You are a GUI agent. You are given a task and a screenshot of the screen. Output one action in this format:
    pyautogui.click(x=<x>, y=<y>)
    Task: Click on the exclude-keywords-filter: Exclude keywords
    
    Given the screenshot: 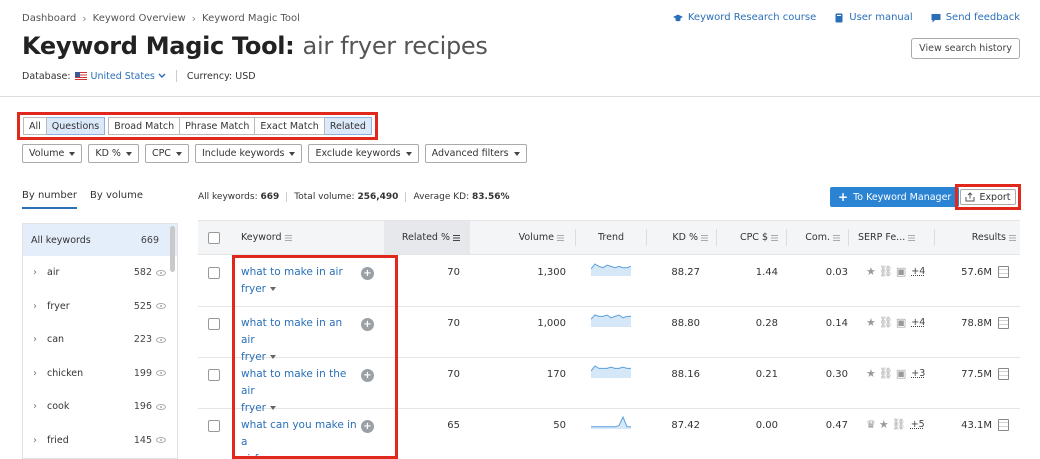 What is the action you would take?
    pyautogui.click(x=363, y=153)
    